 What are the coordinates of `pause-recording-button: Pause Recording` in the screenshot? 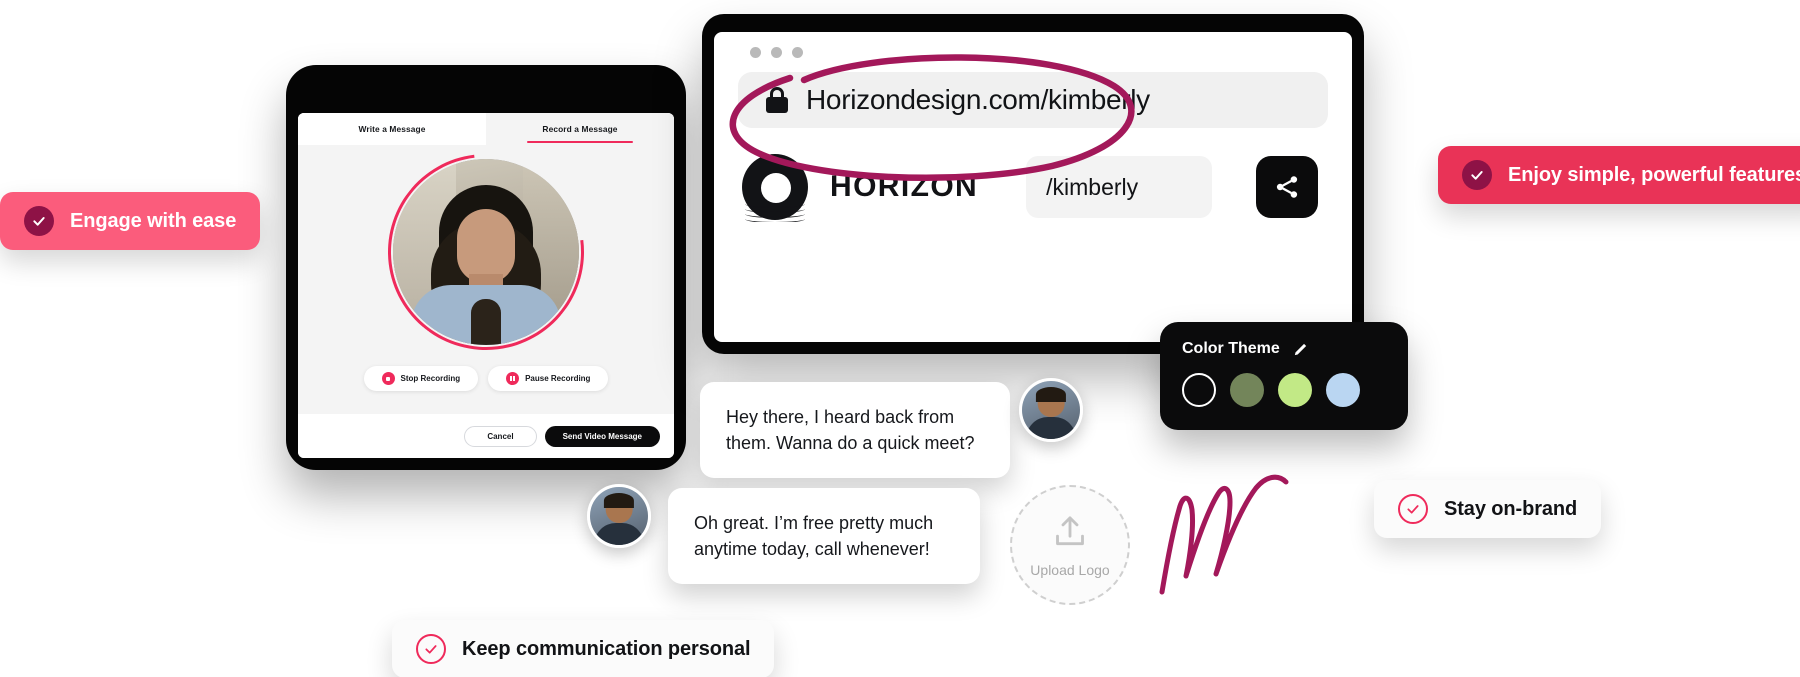 It's located at (548, 378).